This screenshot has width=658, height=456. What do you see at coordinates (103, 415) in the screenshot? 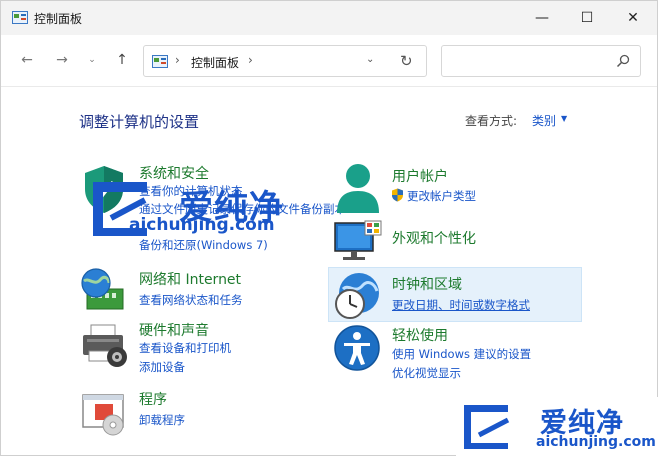
I see `programs-icon` at bounding box center [103, 415].